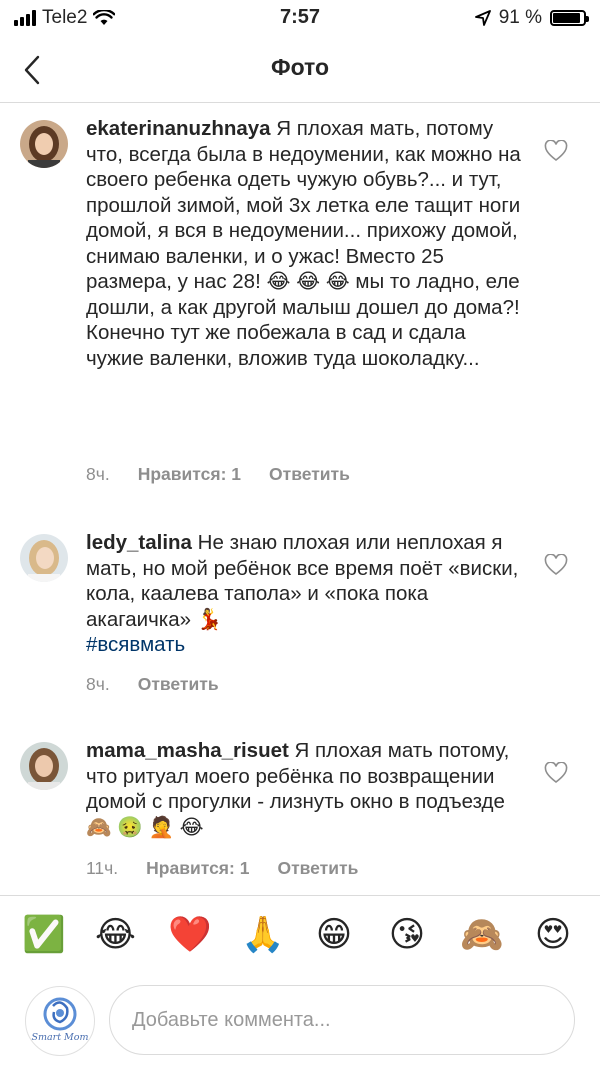 The height and width of the screenshot is (1066, 600). Describe the element at coordinates (139, 542) in the screenshot. I see `comment-username: ledy_talina` at that location.